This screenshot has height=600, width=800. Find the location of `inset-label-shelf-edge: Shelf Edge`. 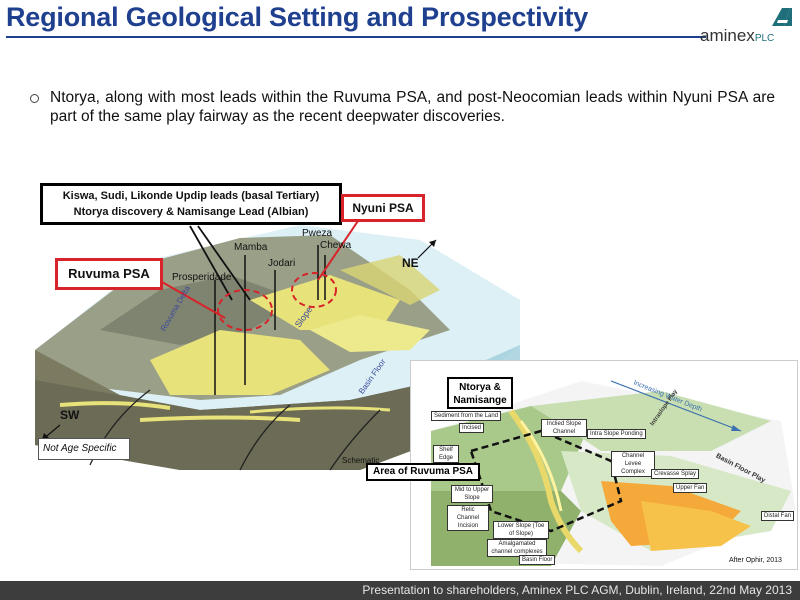

inset-label-shelf-edge: Shelf Edge is located at coordinates (446, 454).